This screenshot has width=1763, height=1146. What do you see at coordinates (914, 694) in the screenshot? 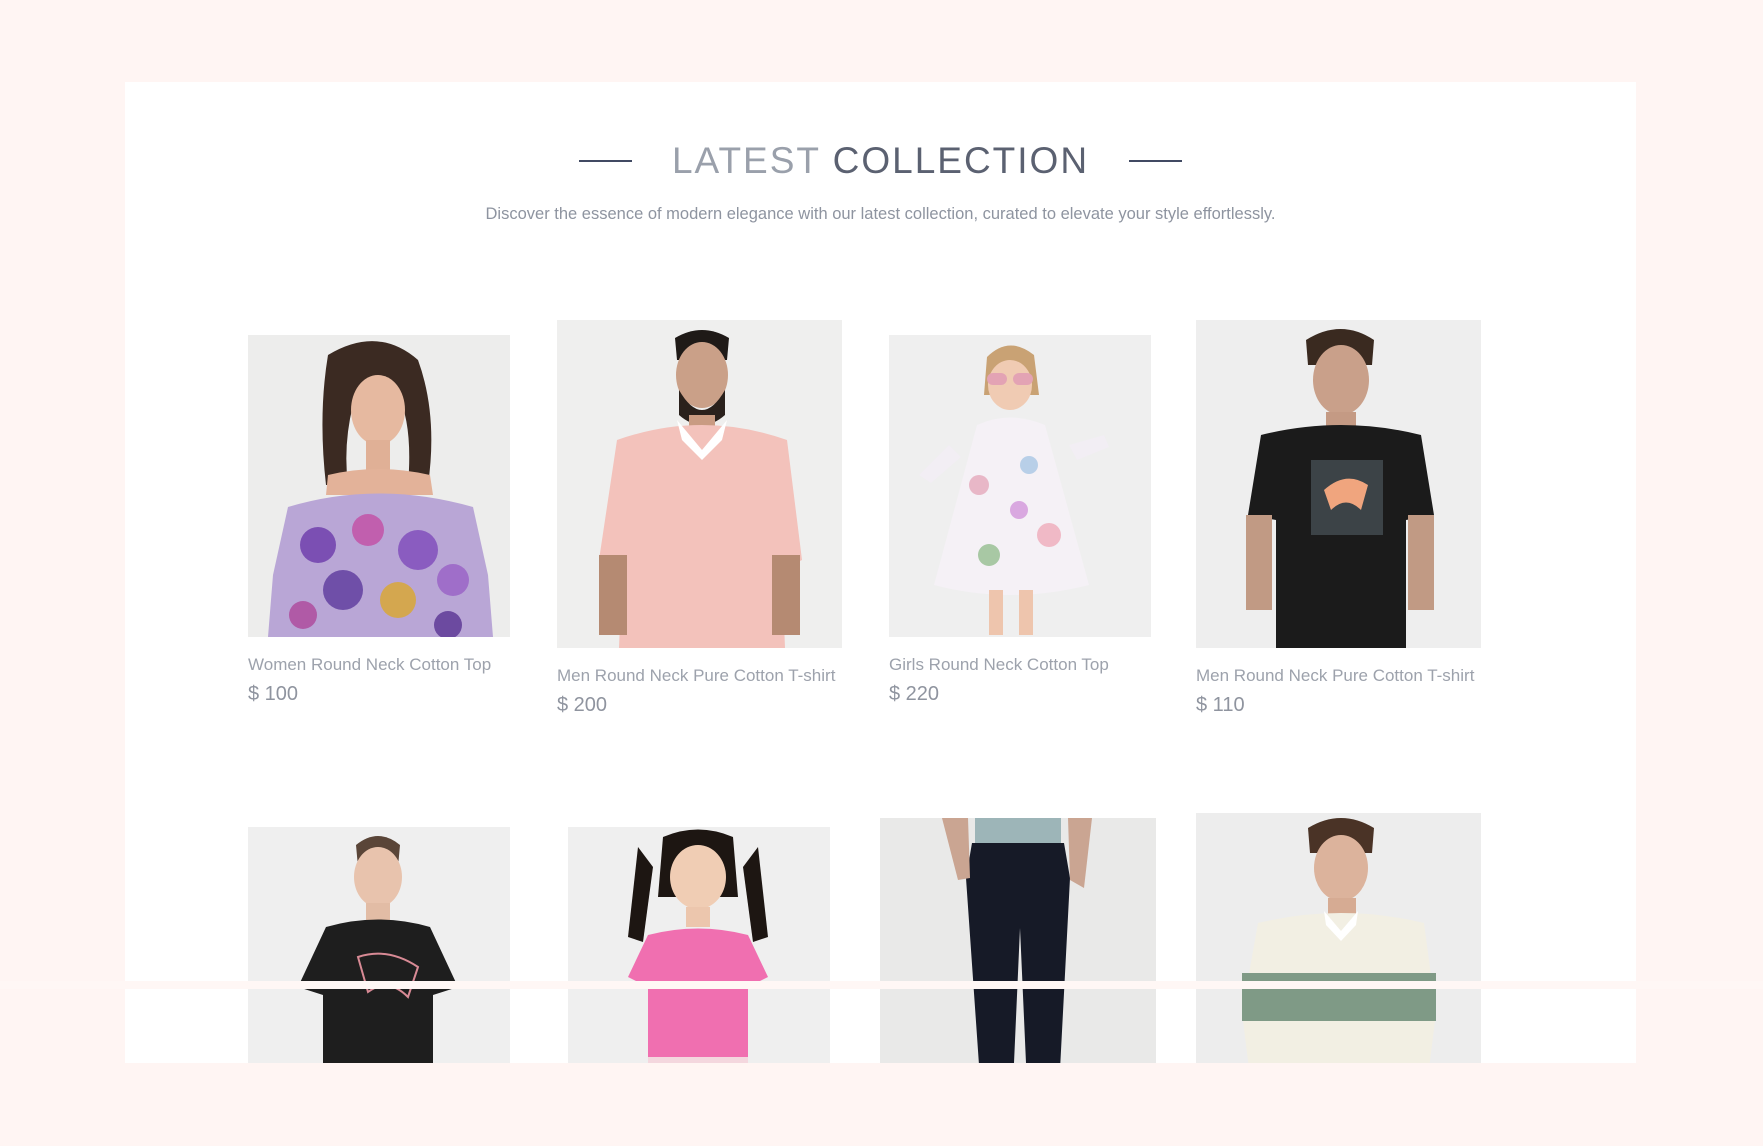
I see `product-price: $ 220` at bounding box center [914, 694].